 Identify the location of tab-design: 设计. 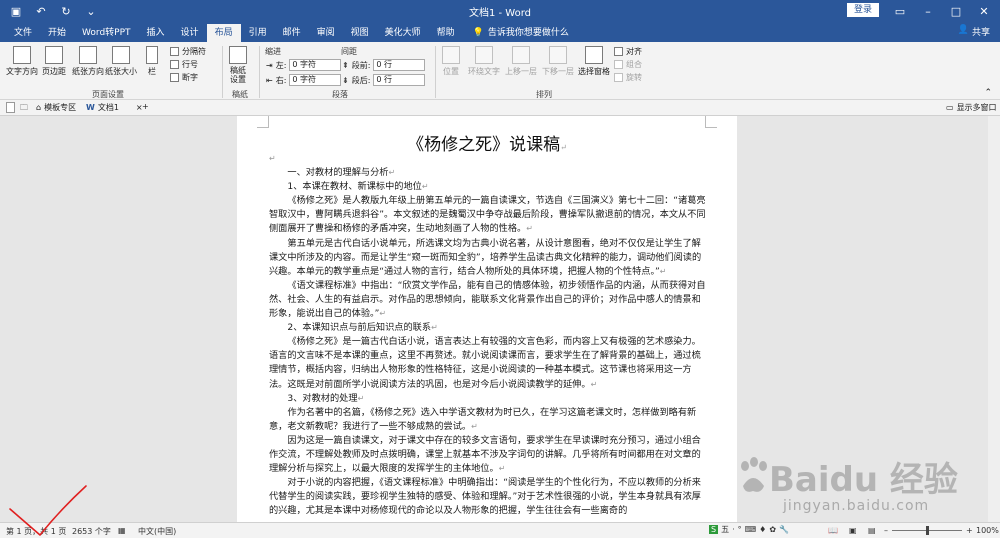
(190, 33).